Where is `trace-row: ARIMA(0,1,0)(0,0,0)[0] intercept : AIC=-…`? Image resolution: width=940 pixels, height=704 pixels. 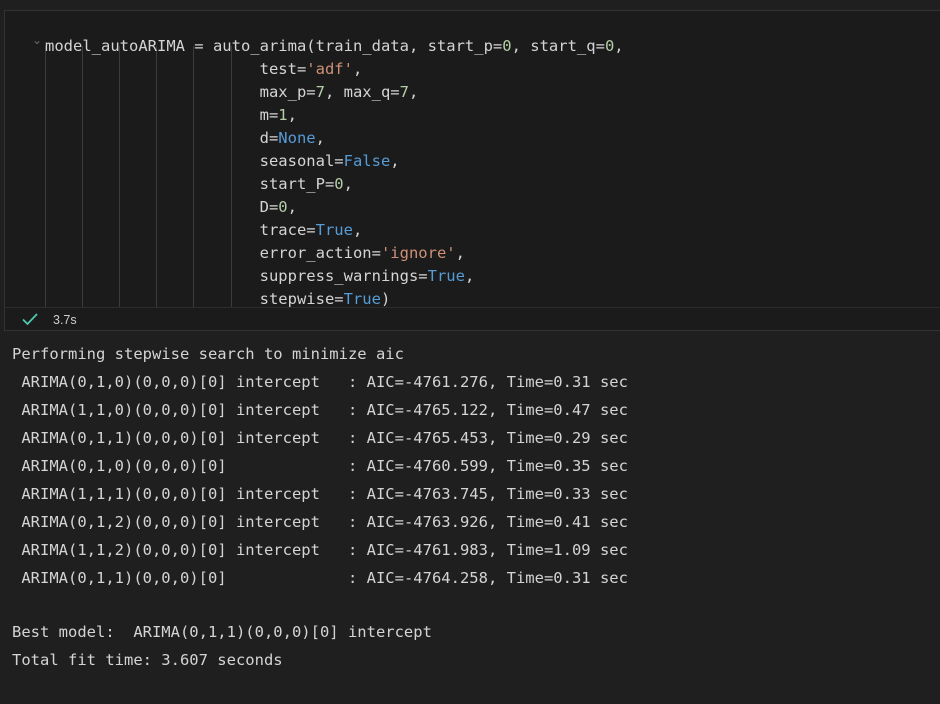 trace-row: ARIMA(0,1,0)(0,0,0)[0] intercept : AIC=-… is located at coordinates (320, 382).